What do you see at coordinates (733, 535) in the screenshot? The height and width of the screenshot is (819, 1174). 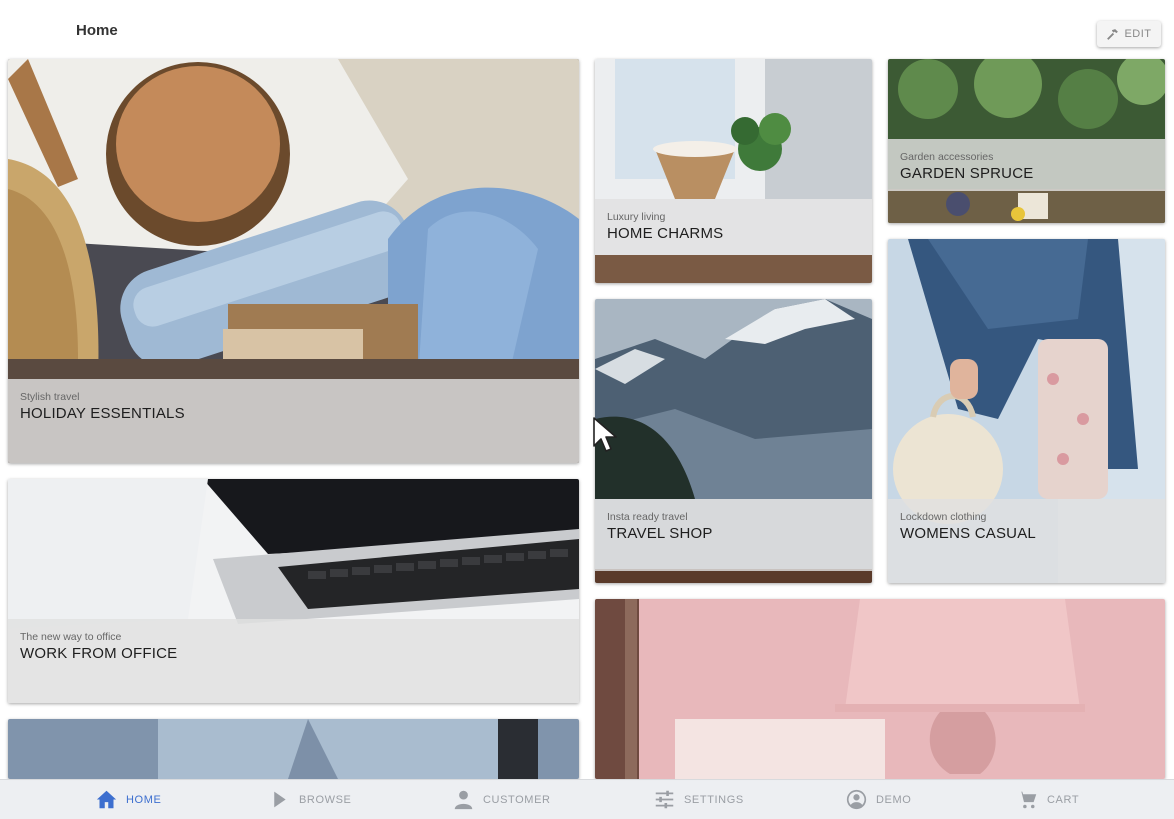 I see `tile-caption: Insta ready travel TRAVEL SHOP` at bounding box center [733, 535].